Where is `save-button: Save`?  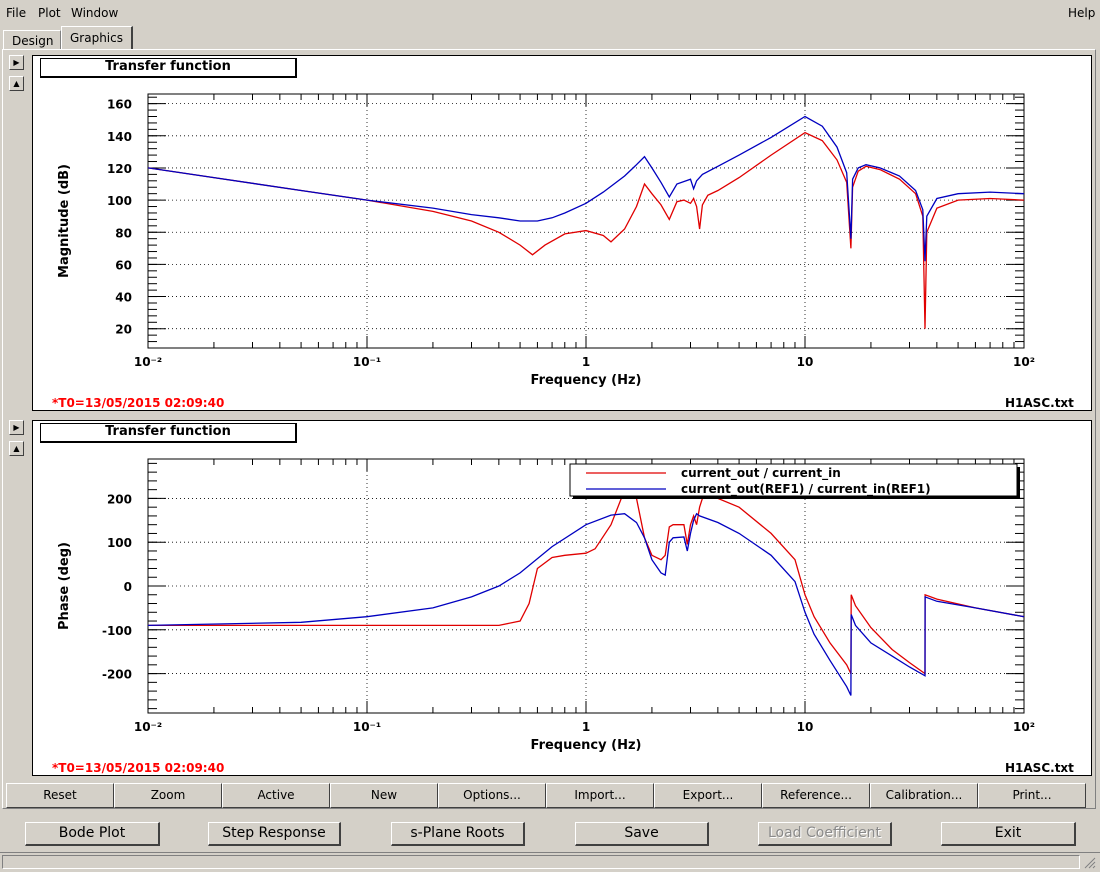 save-button: Save is located at coordinates (642, 834).